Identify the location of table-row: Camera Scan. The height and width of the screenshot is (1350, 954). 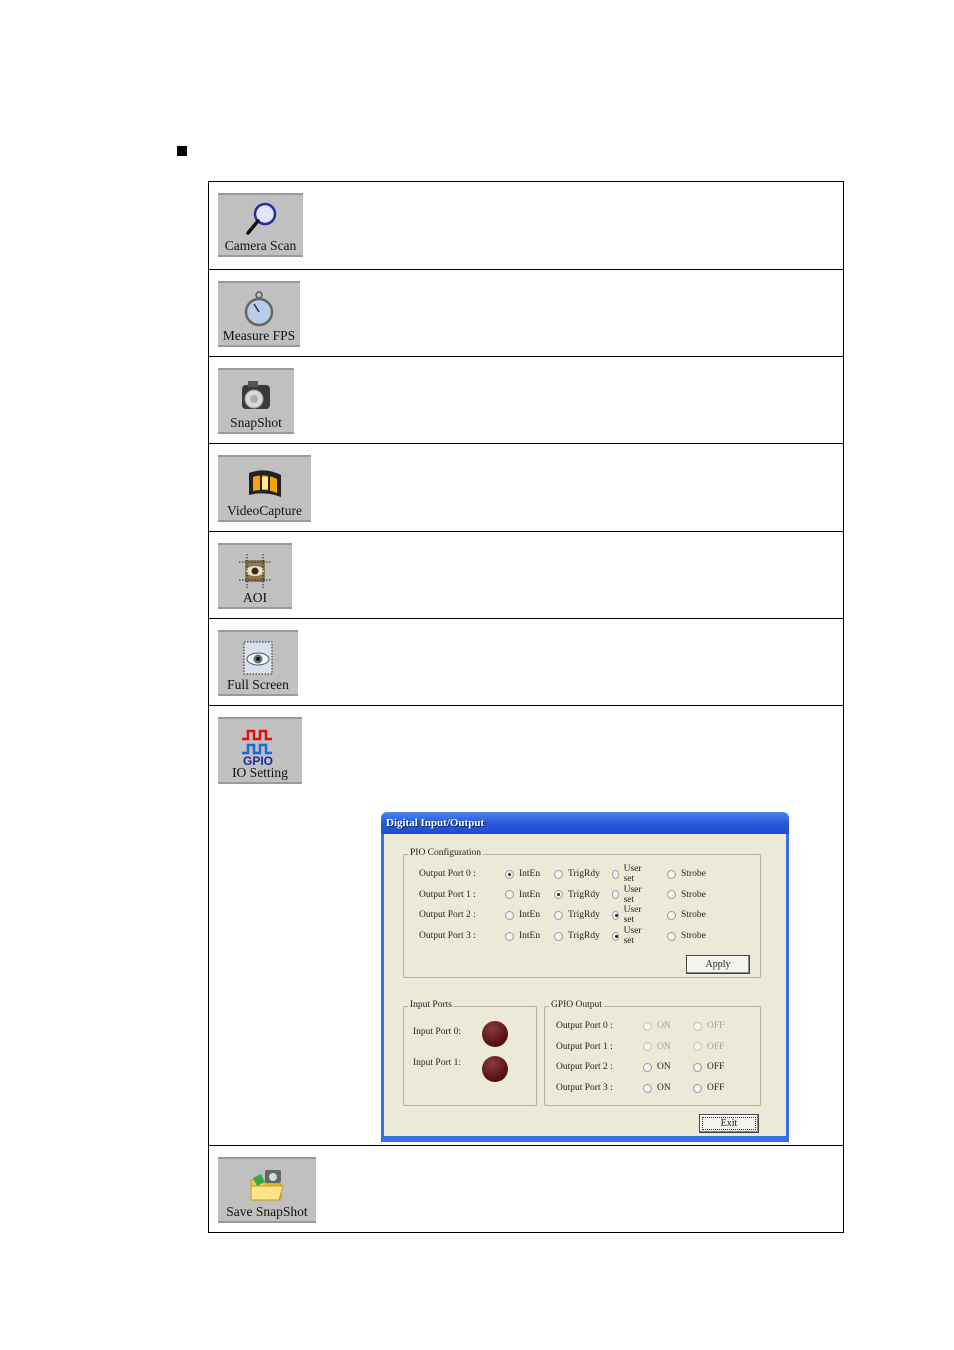
(526, 226).